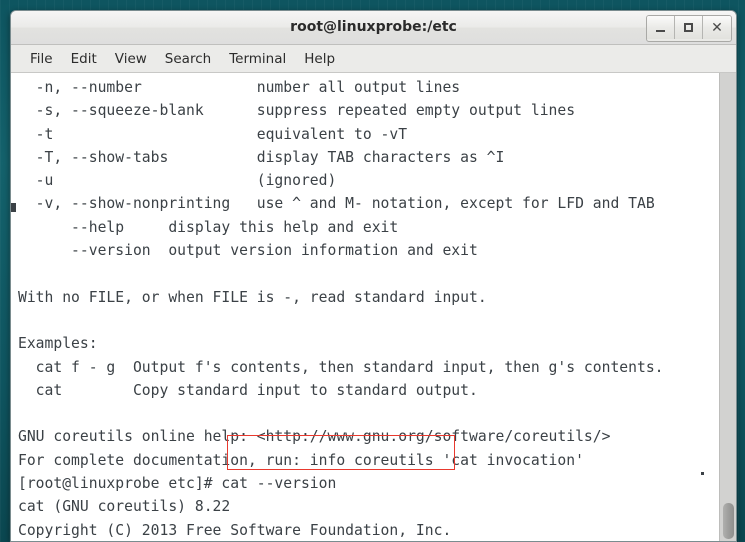 The width and height of the screenshot is (745, 542). I want to click on minimize-icon, so click(660, 31).